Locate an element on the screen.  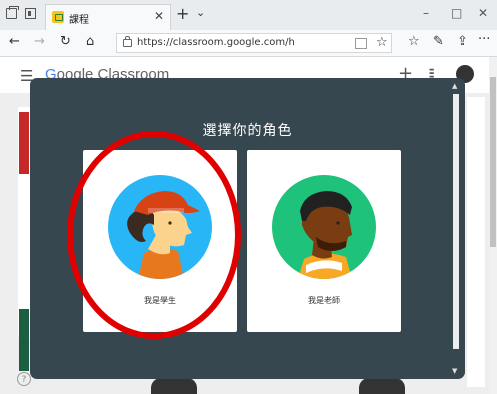
share-icon: ⇪ is located at coordinates (462, 41).